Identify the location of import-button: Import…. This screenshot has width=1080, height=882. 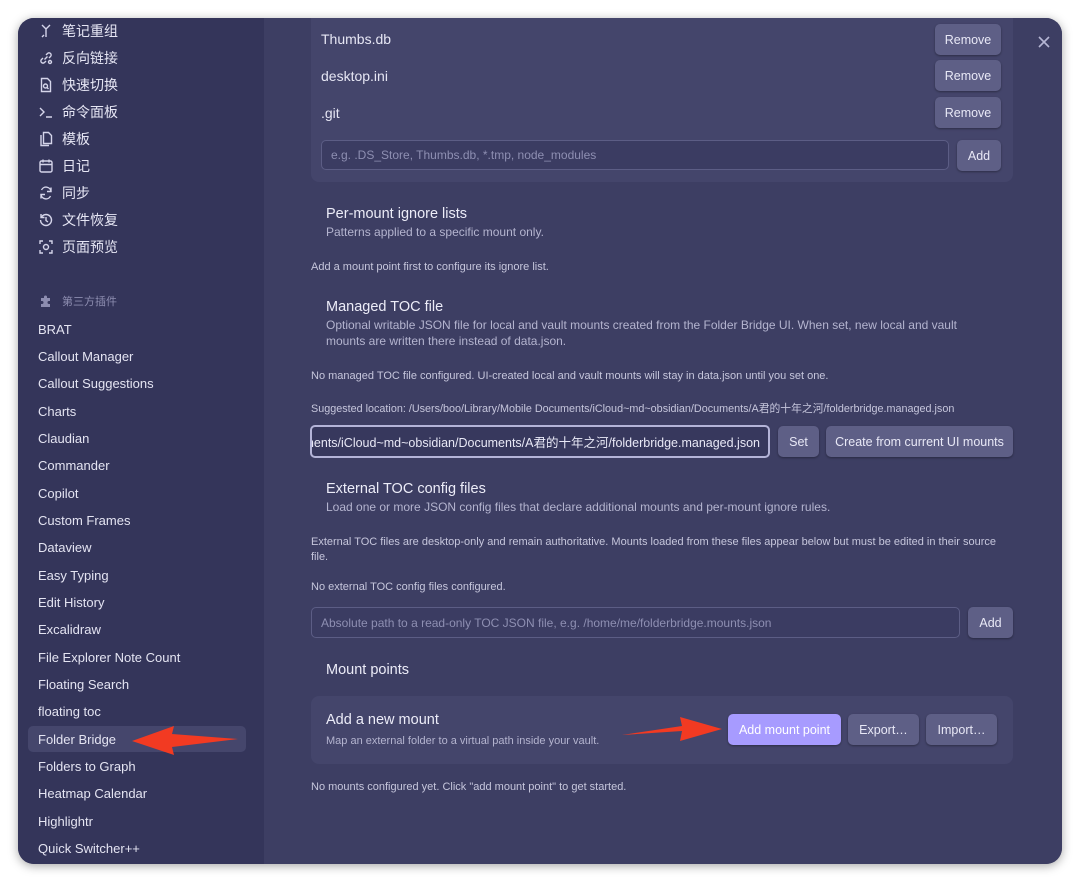
(961, 729).